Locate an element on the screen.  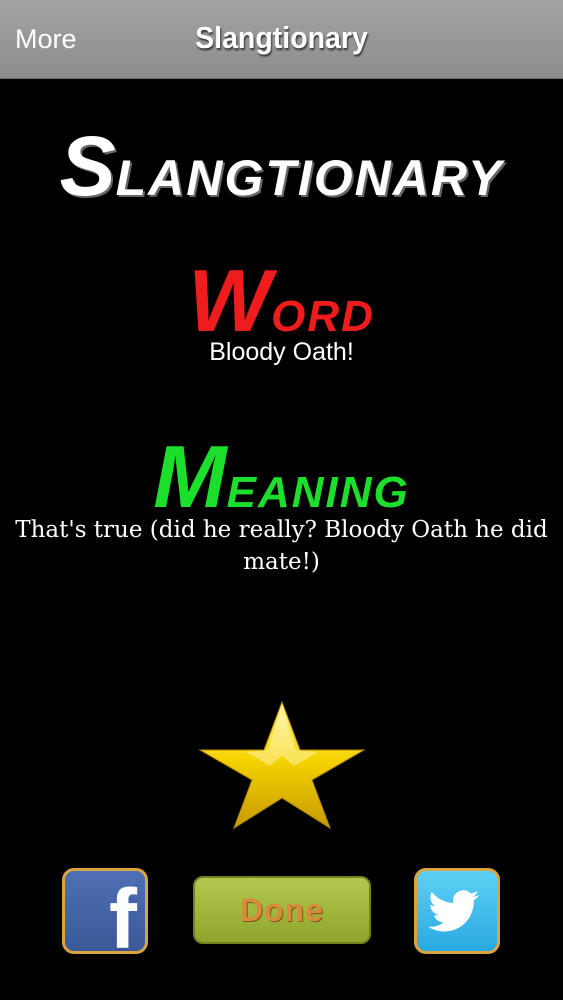
done-button: Done is located at coordinates (282, 910).